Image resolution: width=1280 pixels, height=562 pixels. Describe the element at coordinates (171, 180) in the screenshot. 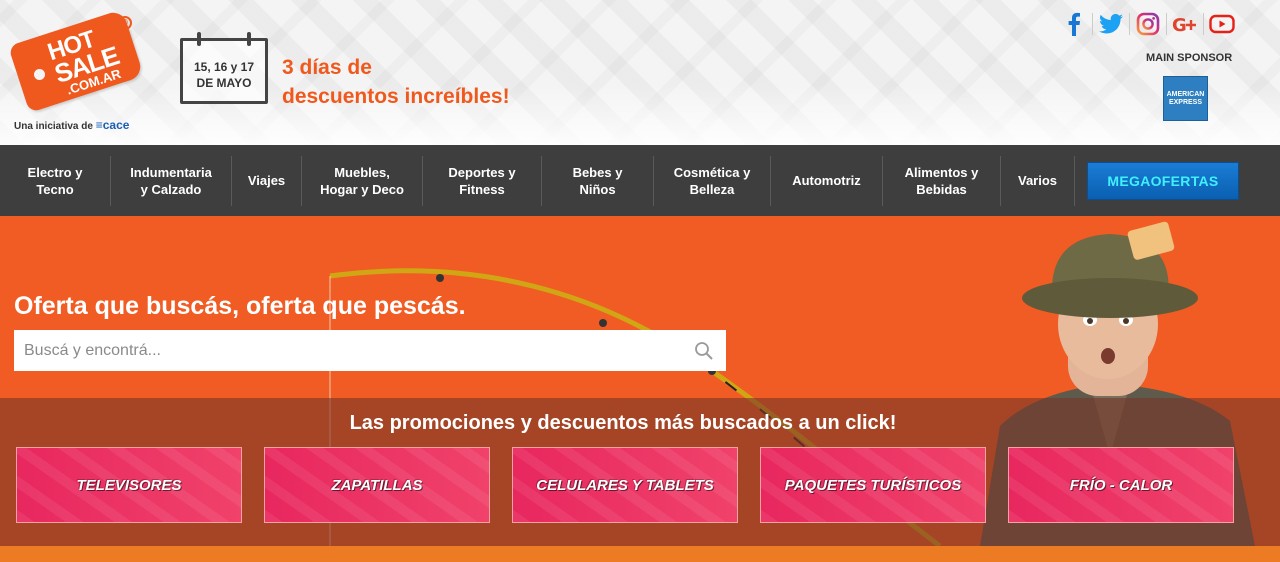

I see `nav-item-indumentaria: Indumentaria y Calzado` at that location.